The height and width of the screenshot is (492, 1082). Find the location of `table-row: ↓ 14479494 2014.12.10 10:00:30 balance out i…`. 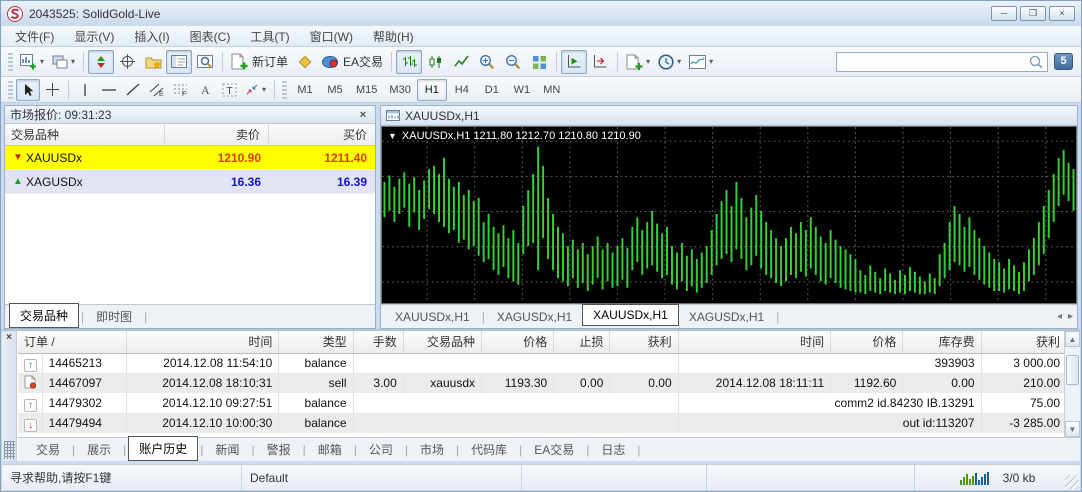

table-row: ↓ 14479494 2014.12.10 10:00:30 balance out i… is located at coordinates (543, 423).